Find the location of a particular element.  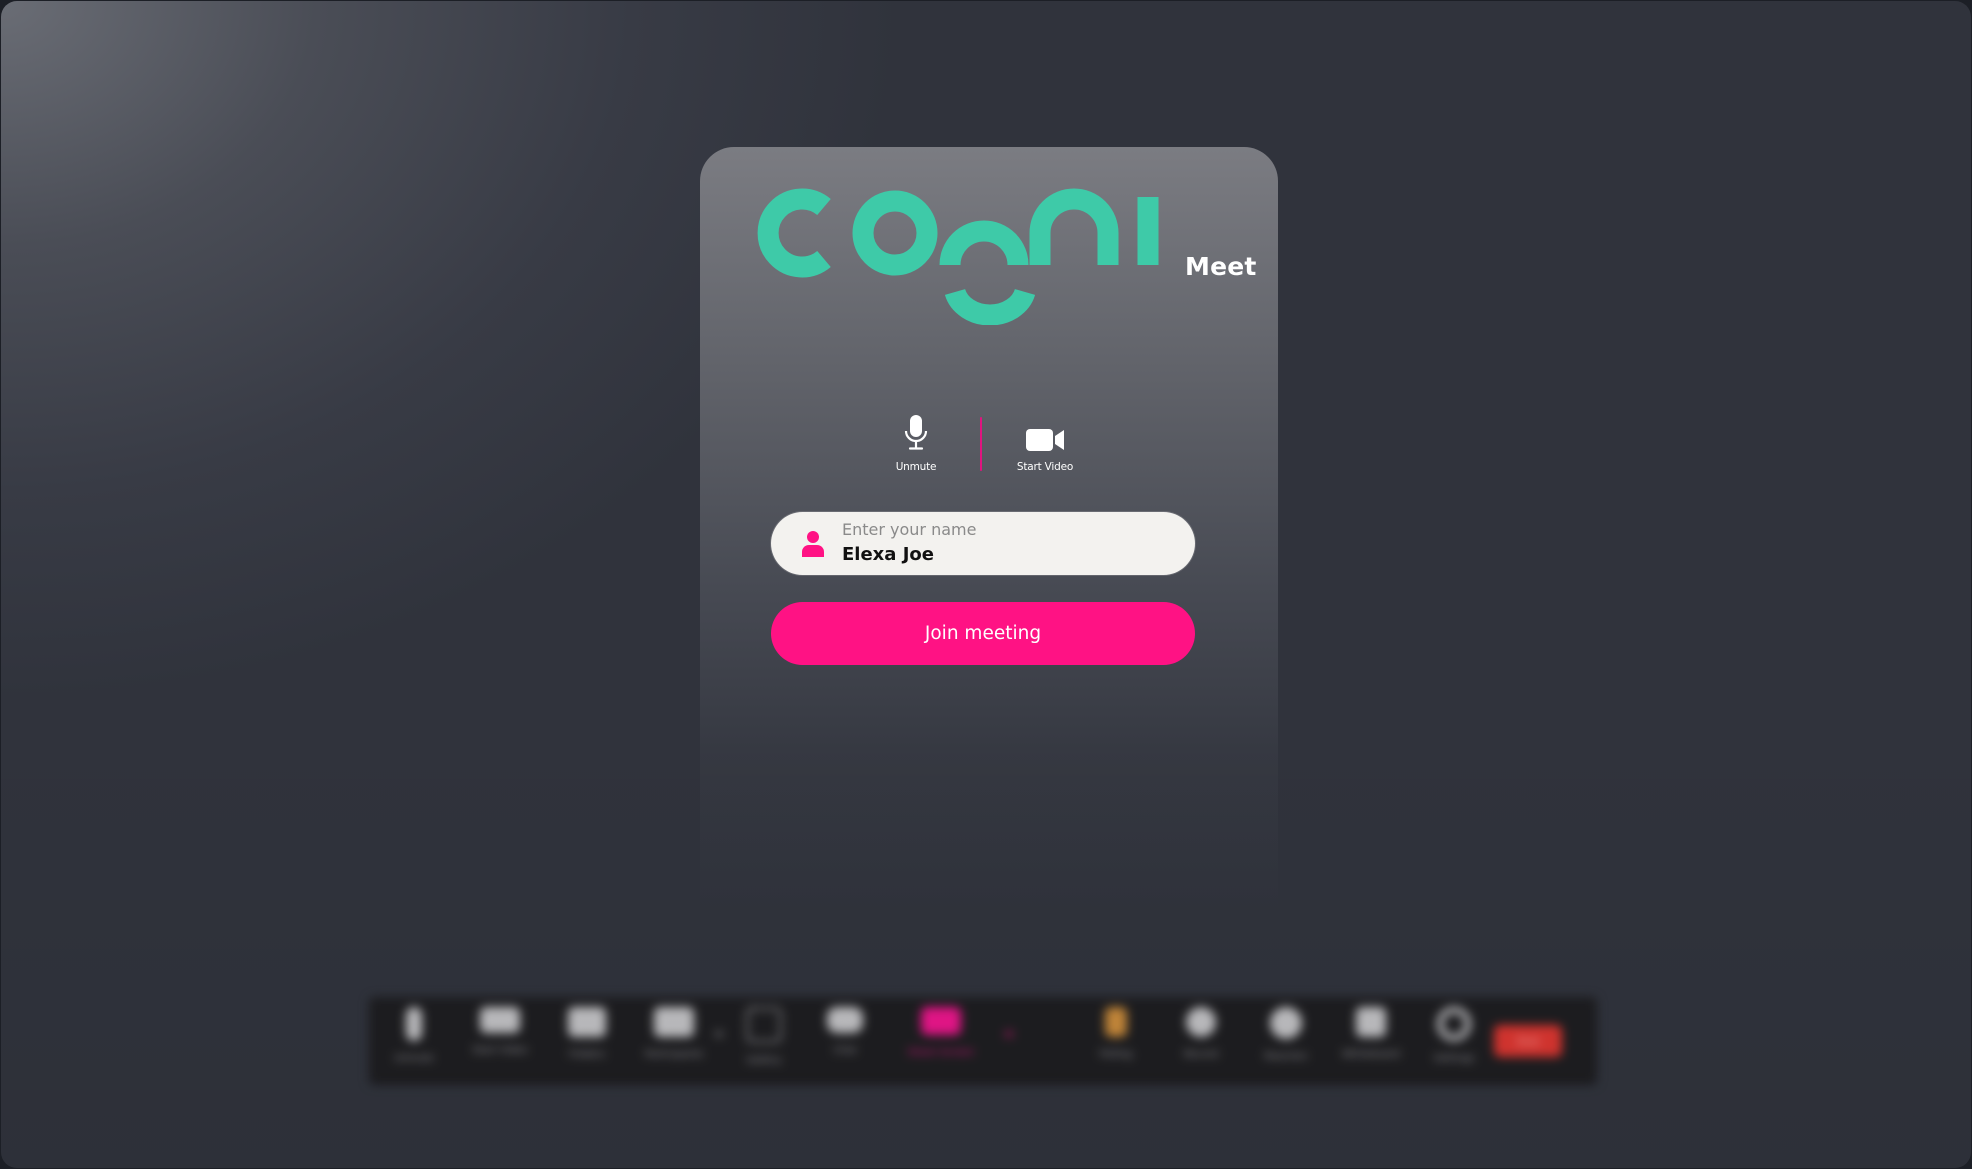

gear-icon is located at coordinates (1454, 1024).